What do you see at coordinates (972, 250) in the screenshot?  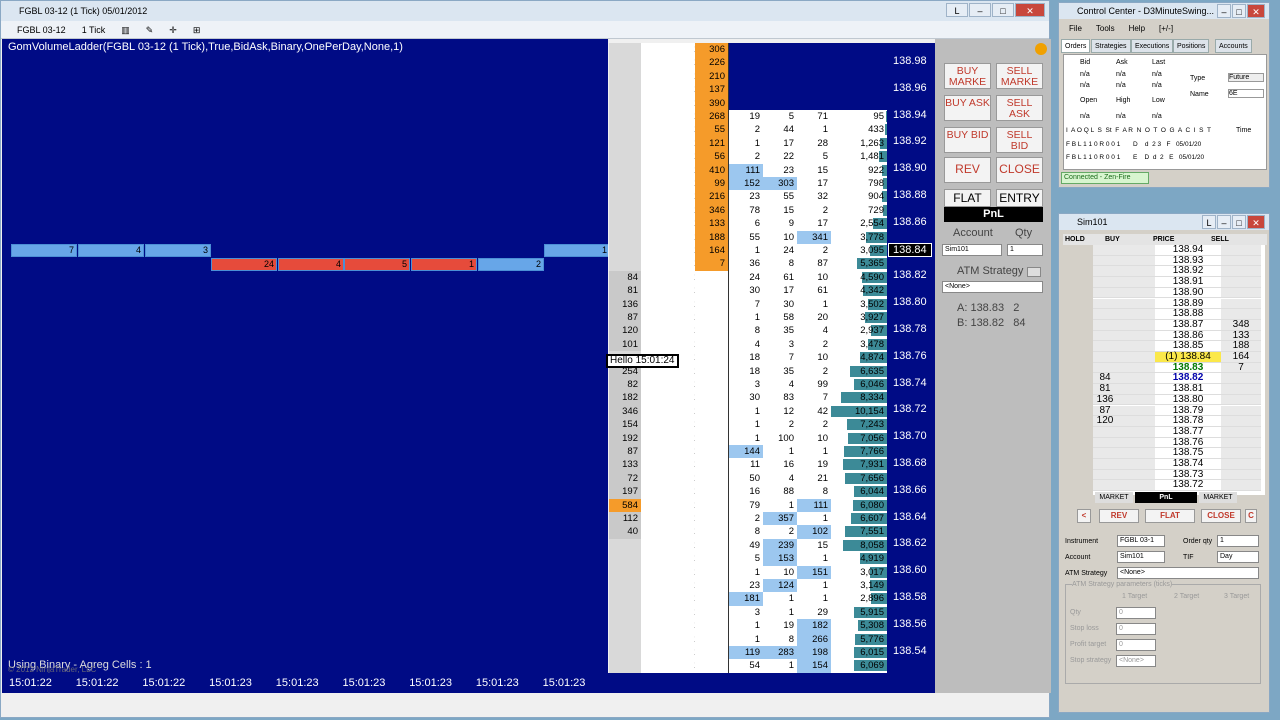 I see `account-select: Sim101` at bounding box center [972, 250].